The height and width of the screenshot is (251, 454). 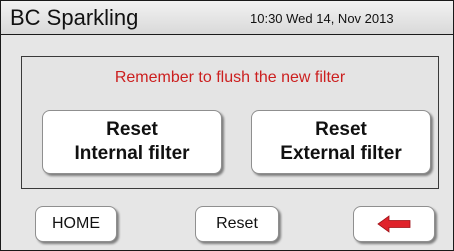 I want to click on reset-external-line2: External filter, so click(x=341, y=153).